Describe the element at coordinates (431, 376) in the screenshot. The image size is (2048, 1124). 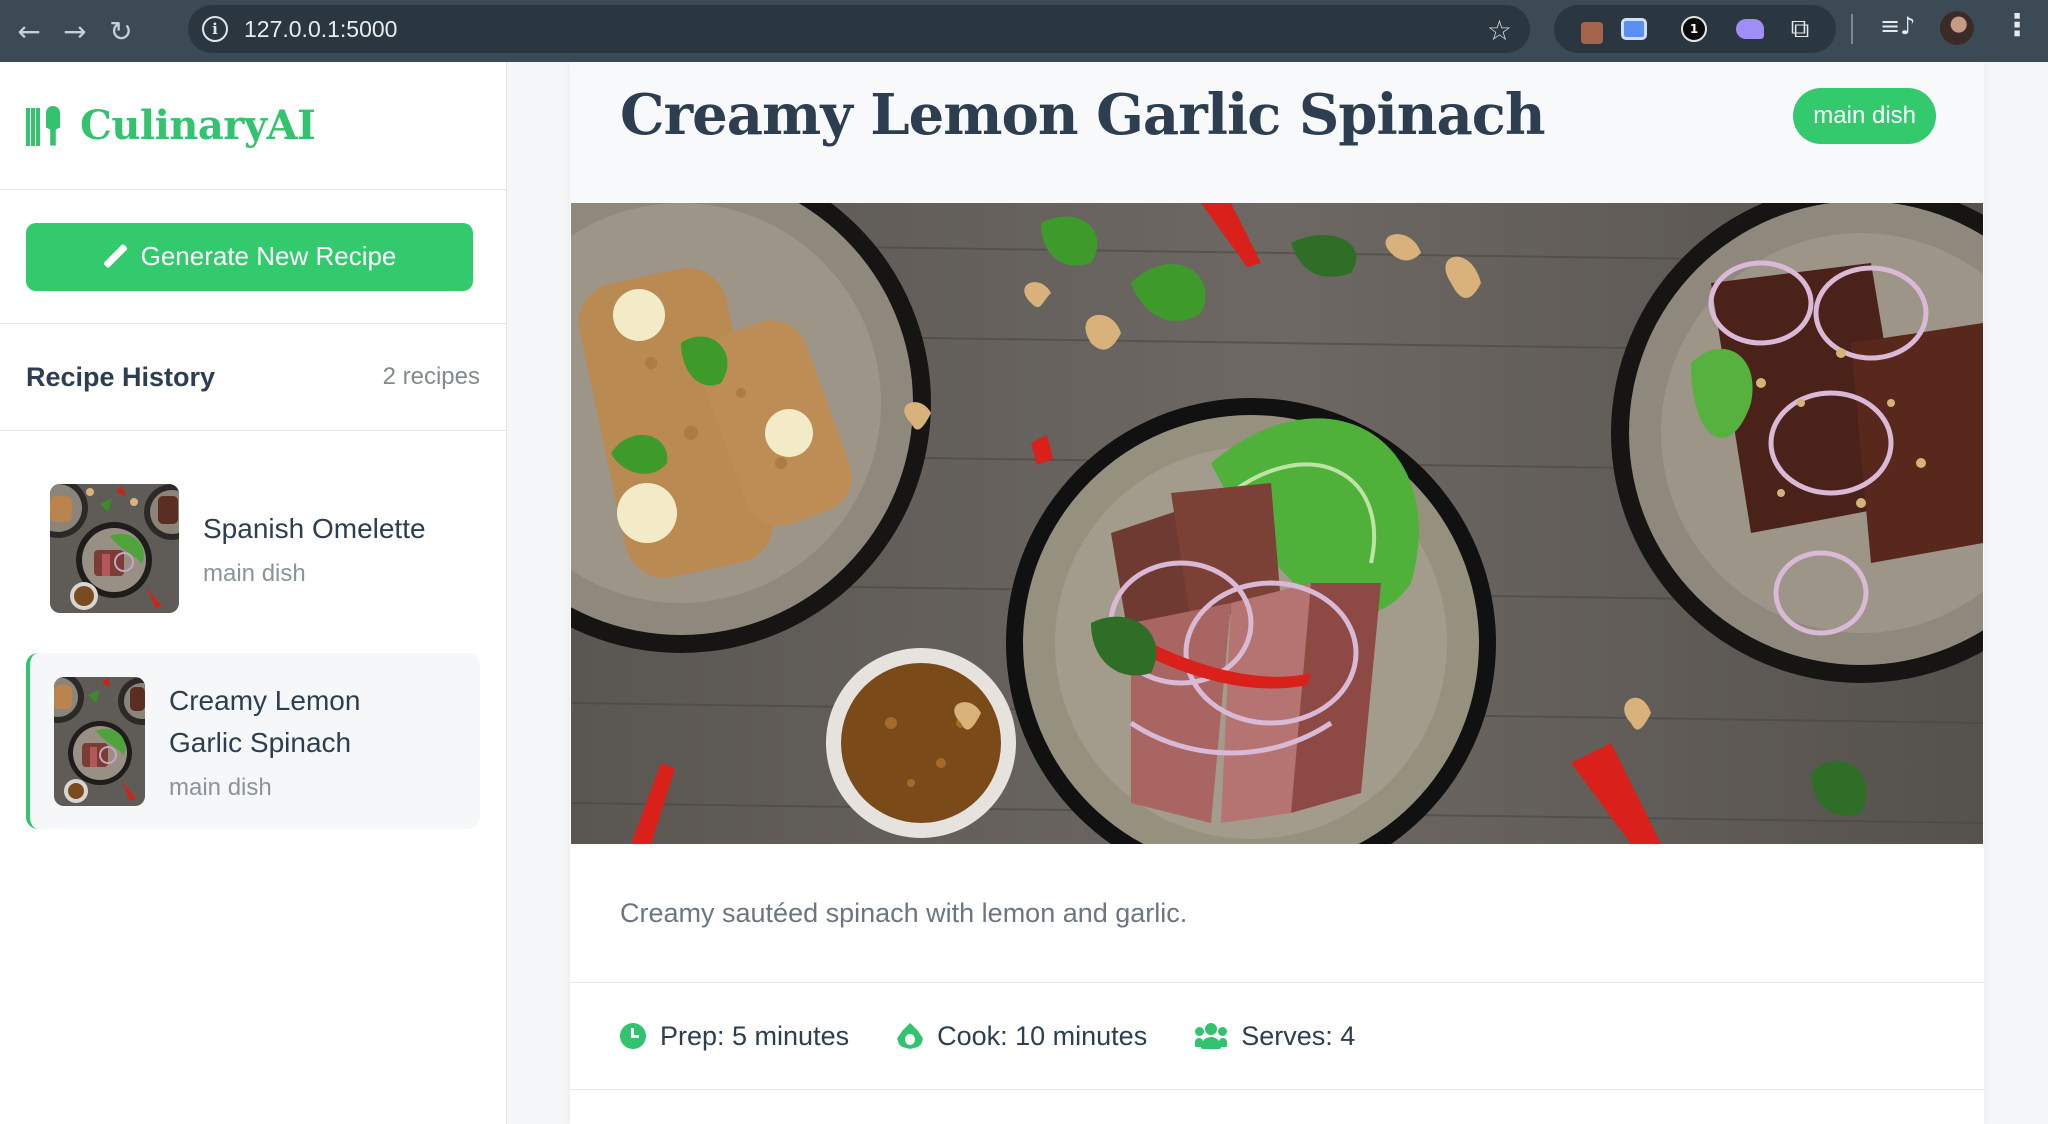
I see `recipe-history-count: 2 recipes` at that location.